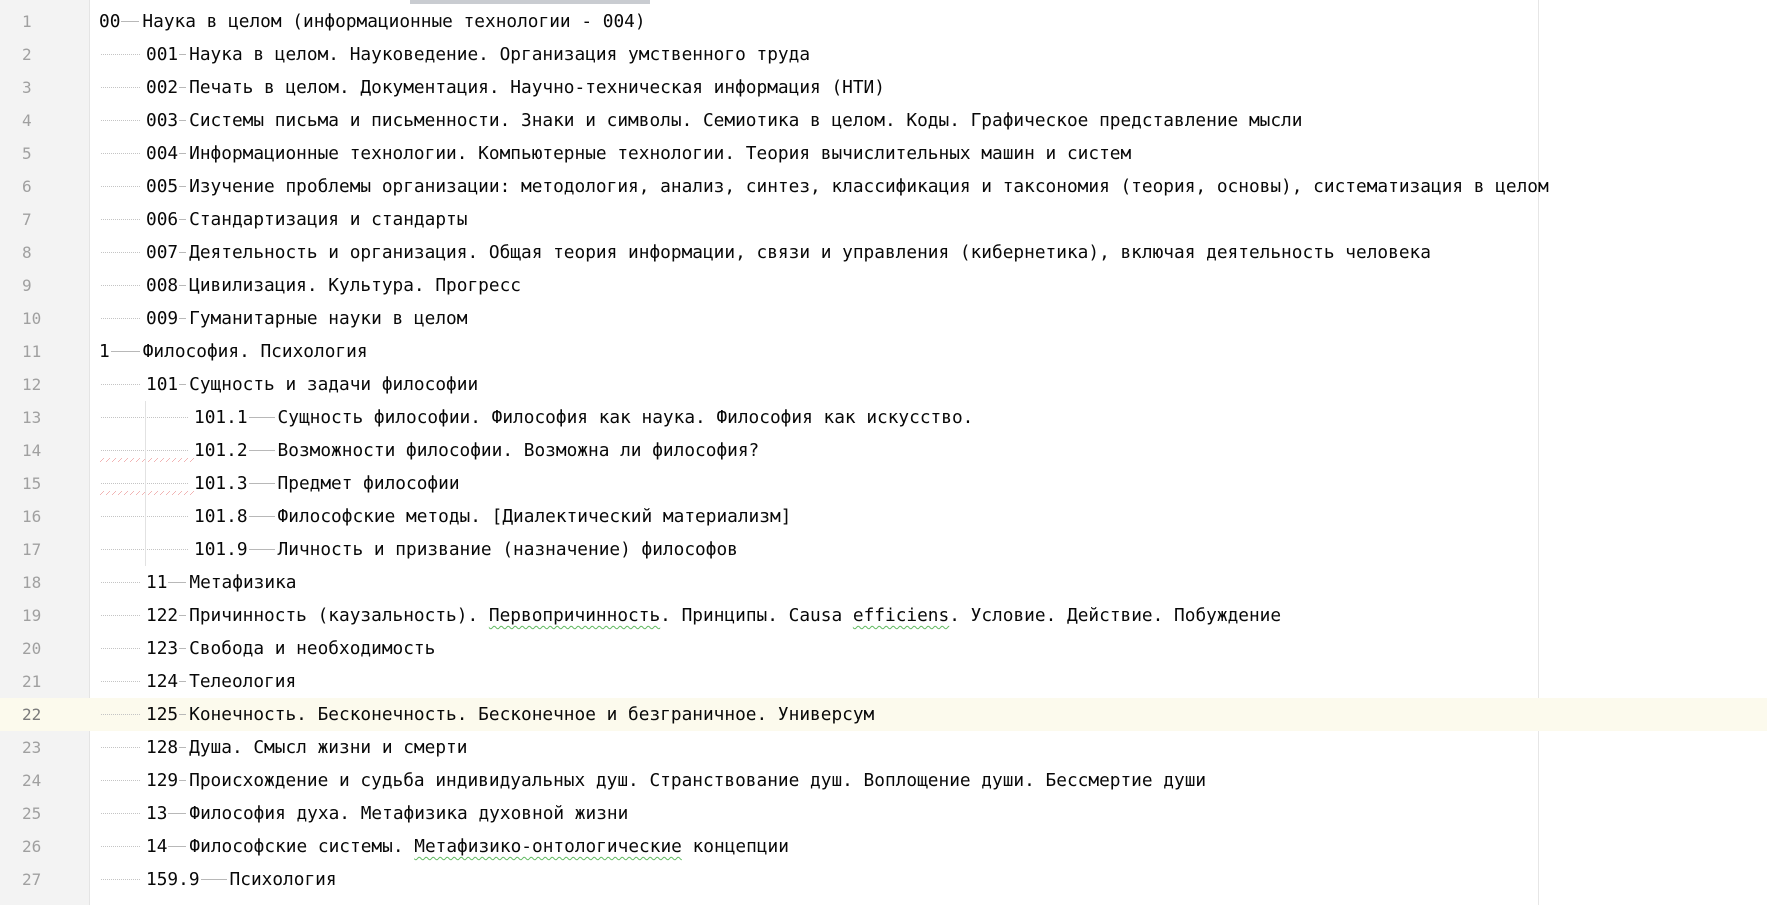 The image size is (1767, 905). Describe the element at coordinates (328, 219) in the screenshot. I see `class-title: Стандартизация и стандарты` at that location.